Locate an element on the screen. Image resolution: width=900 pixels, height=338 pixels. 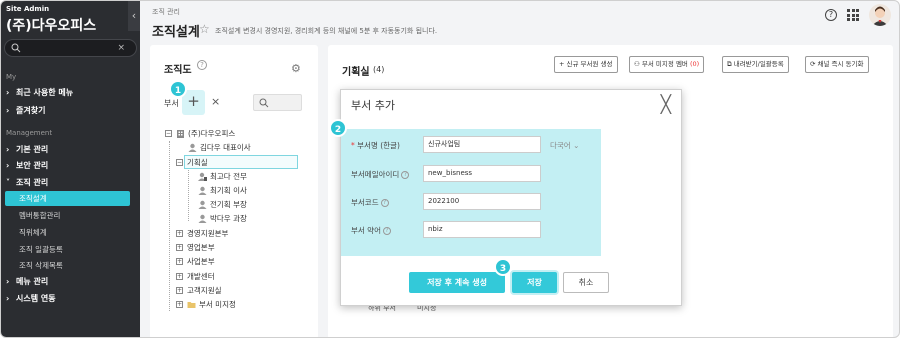
download-button: ⧉ 내려받기/일괄등록 is located at coordinates (755, 64).